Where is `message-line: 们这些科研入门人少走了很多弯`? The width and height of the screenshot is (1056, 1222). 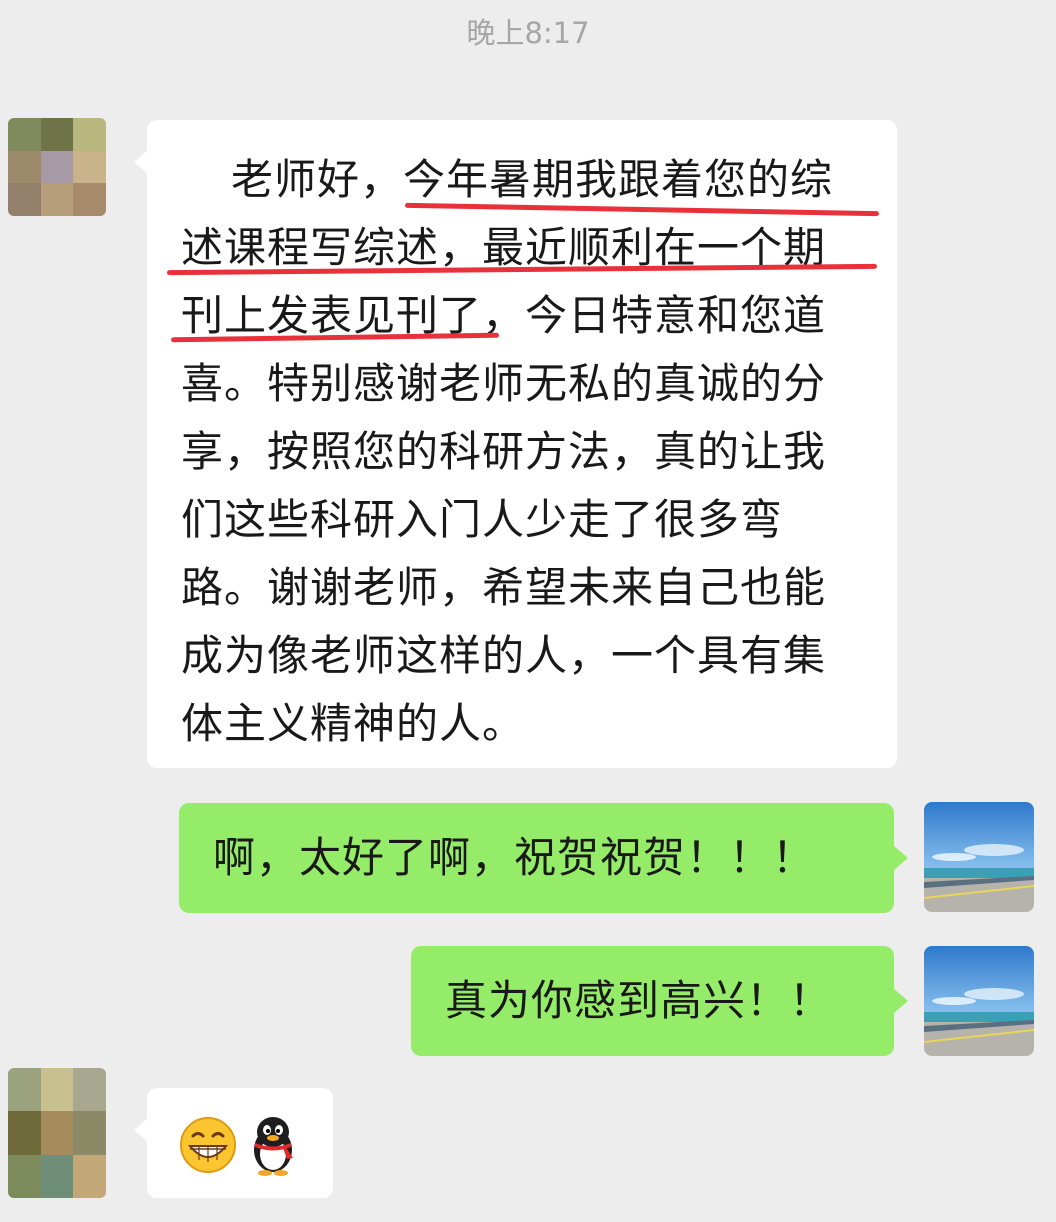 message-line: 们这些科研入门人少走了很多弯 is located at coordinates (482, 519).